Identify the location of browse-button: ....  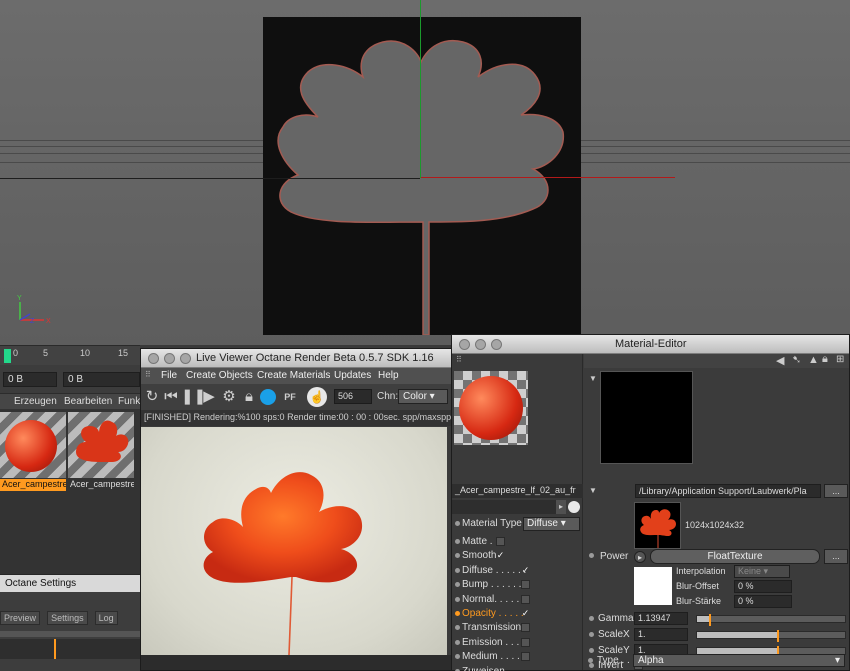
(836, 491).